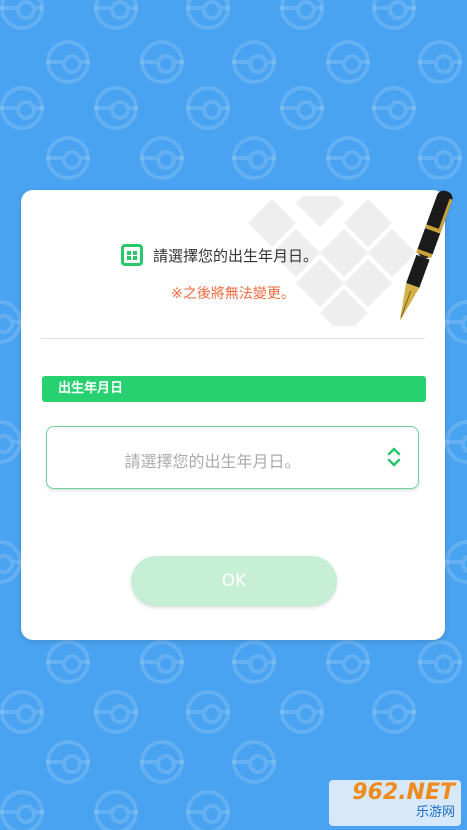  I want to click on fountain-pen-icon, so click(426, 256).